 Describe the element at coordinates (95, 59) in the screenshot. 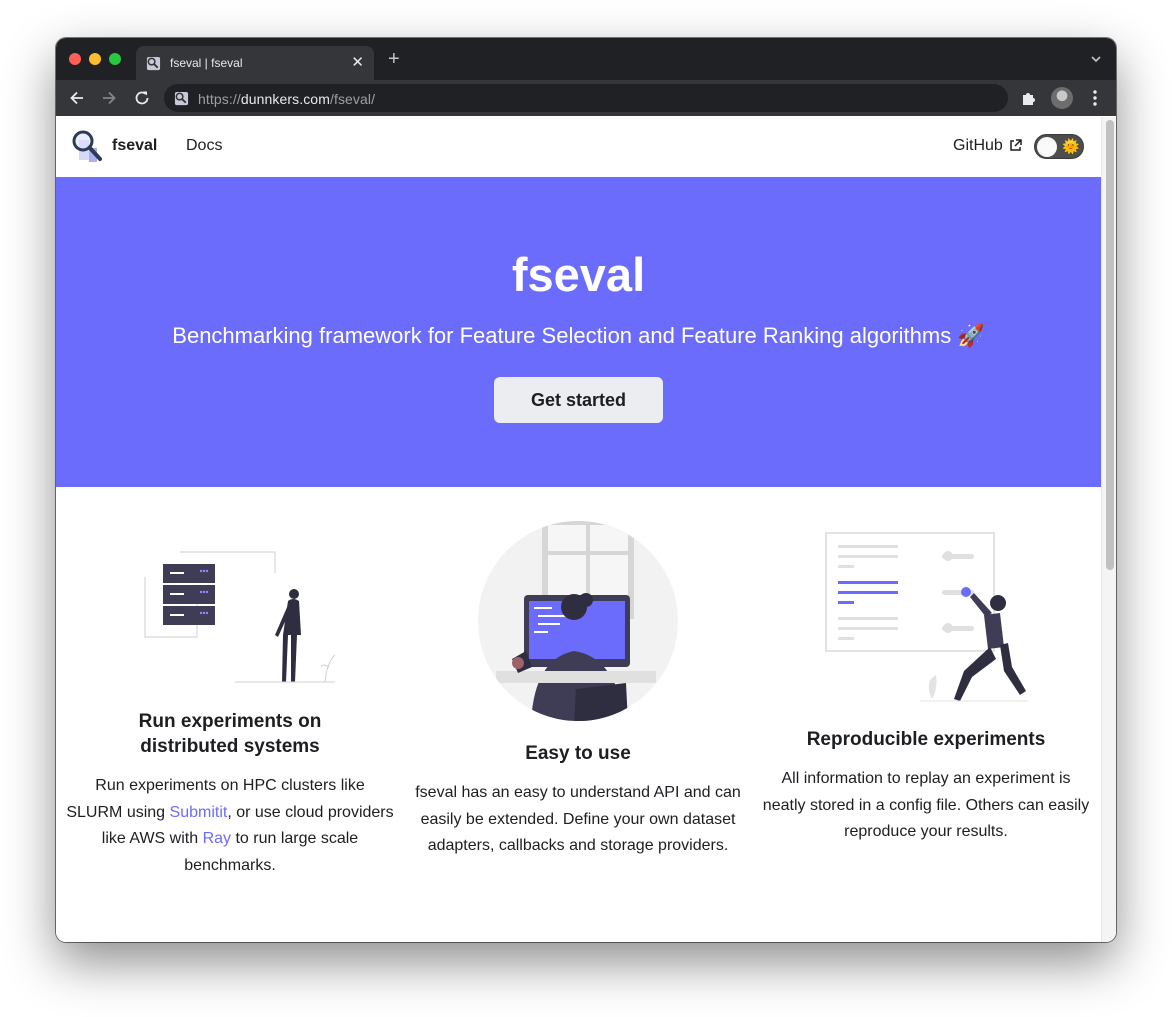

I see `minimize-window-button` at that location.